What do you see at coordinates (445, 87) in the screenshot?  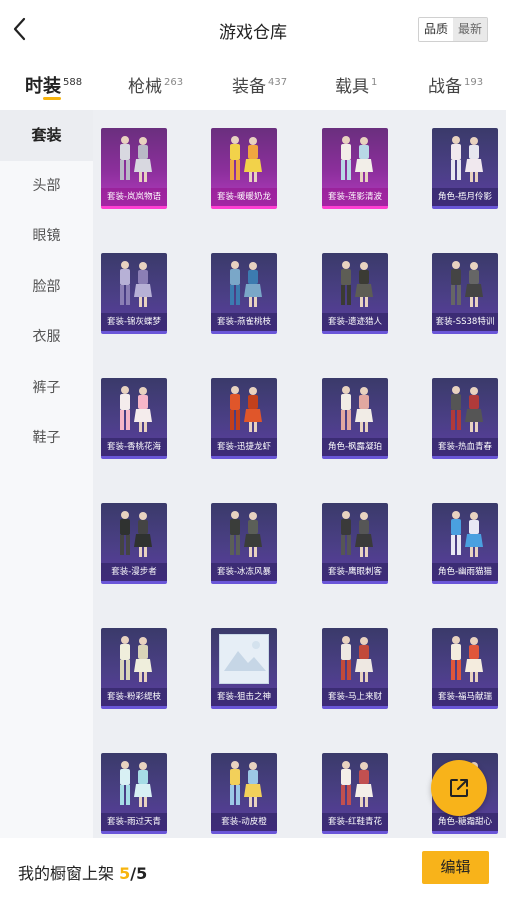 I see `tab-label: 战备` at bounding box center [445, 87].